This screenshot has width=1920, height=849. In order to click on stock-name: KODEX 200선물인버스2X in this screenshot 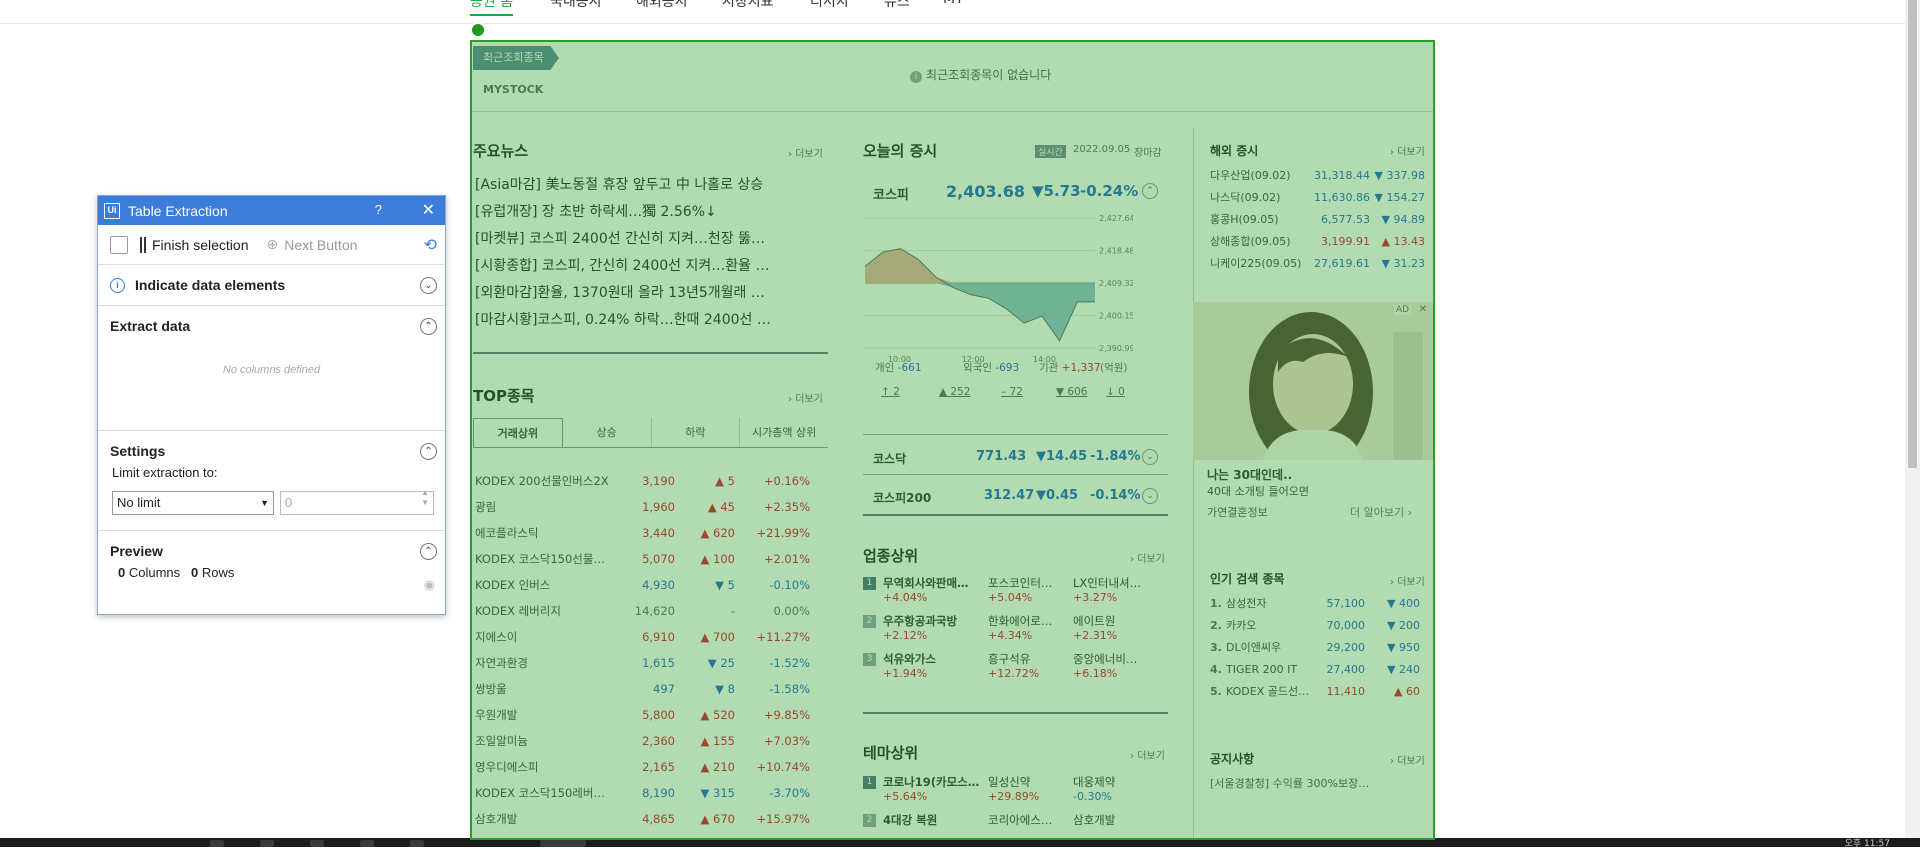, I will do `click(545, 481)`.